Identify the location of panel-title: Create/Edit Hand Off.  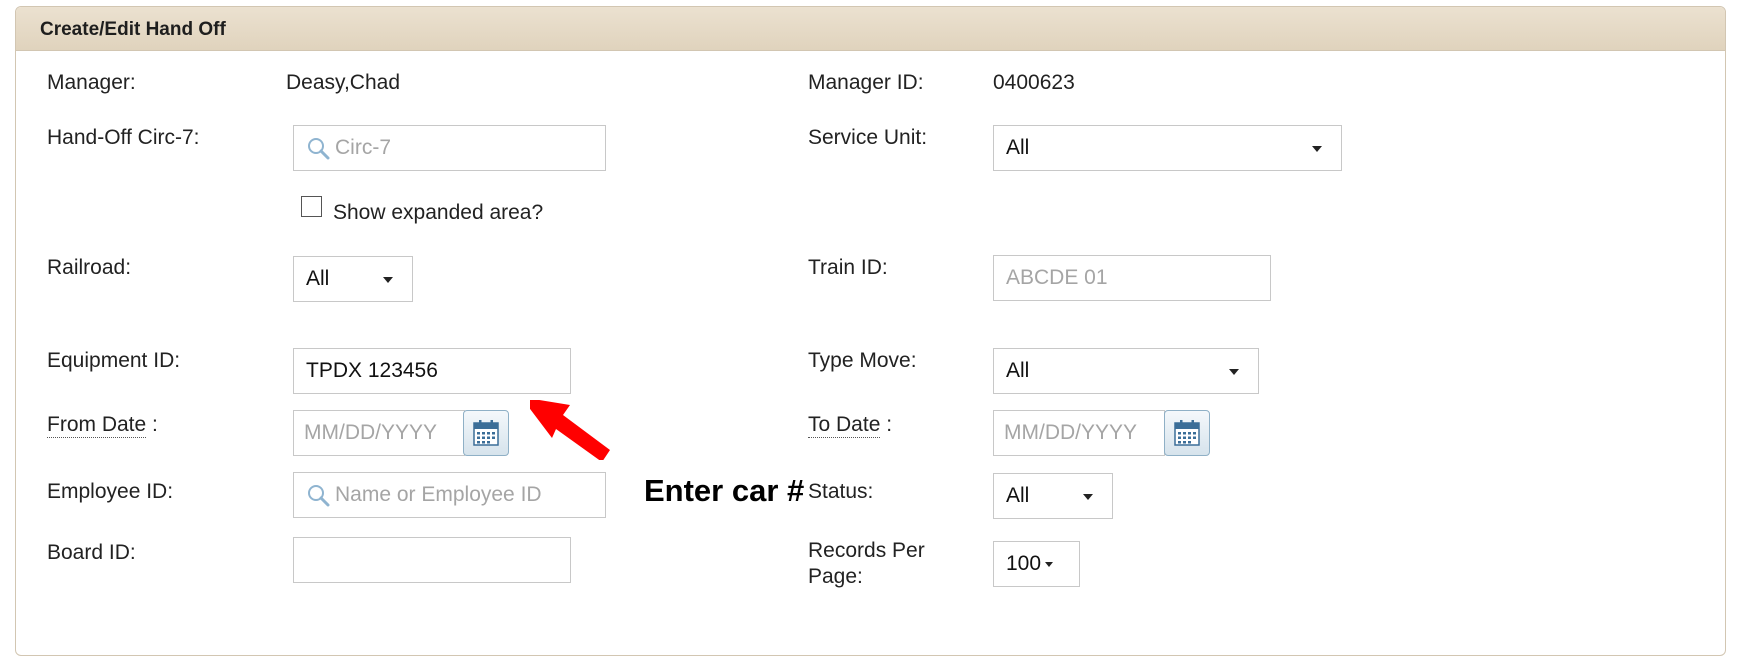
(133, 29).